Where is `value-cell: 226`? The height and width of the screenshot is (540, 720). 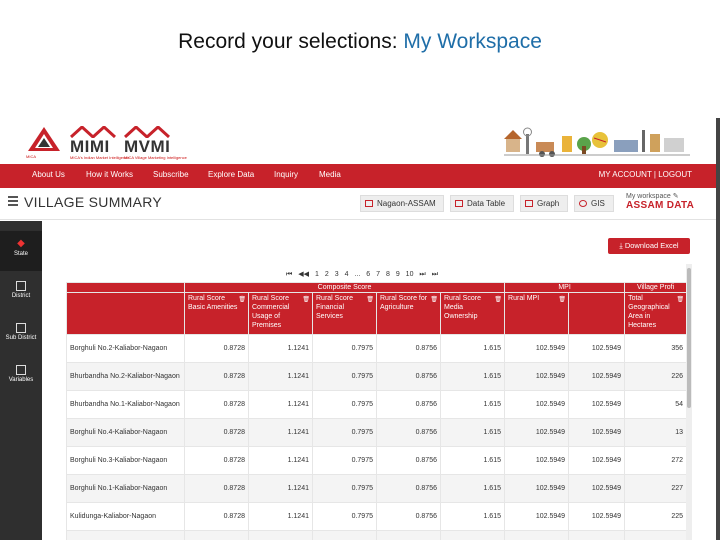
value-cell: 226 is located at coordinates (655, 376).